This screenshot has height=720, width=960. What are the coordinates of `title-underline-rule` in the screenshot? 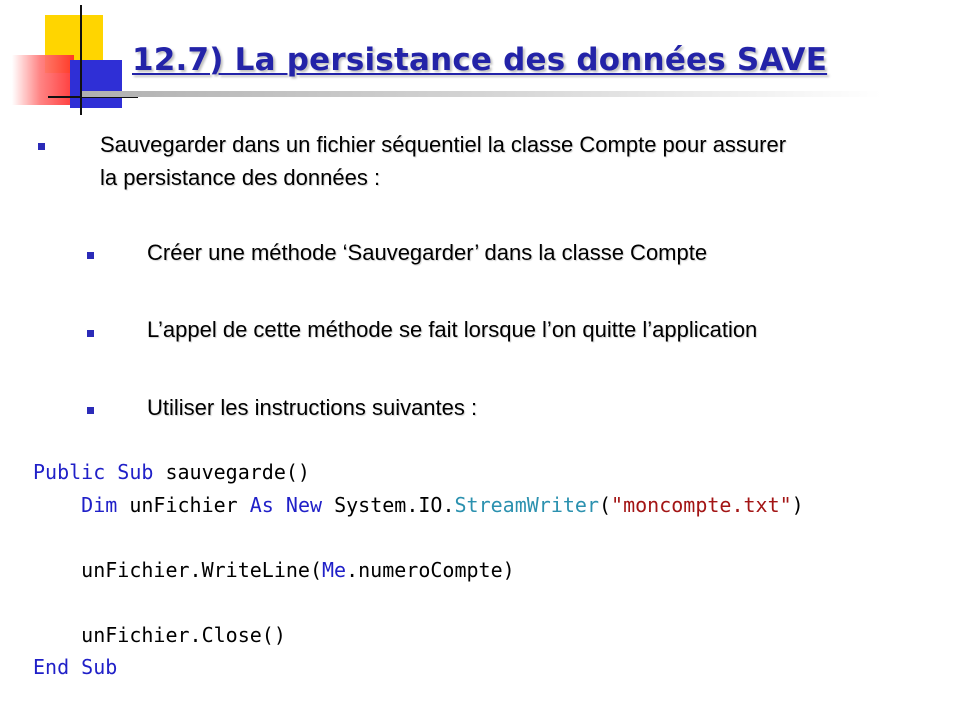 It's located at (482, 94).